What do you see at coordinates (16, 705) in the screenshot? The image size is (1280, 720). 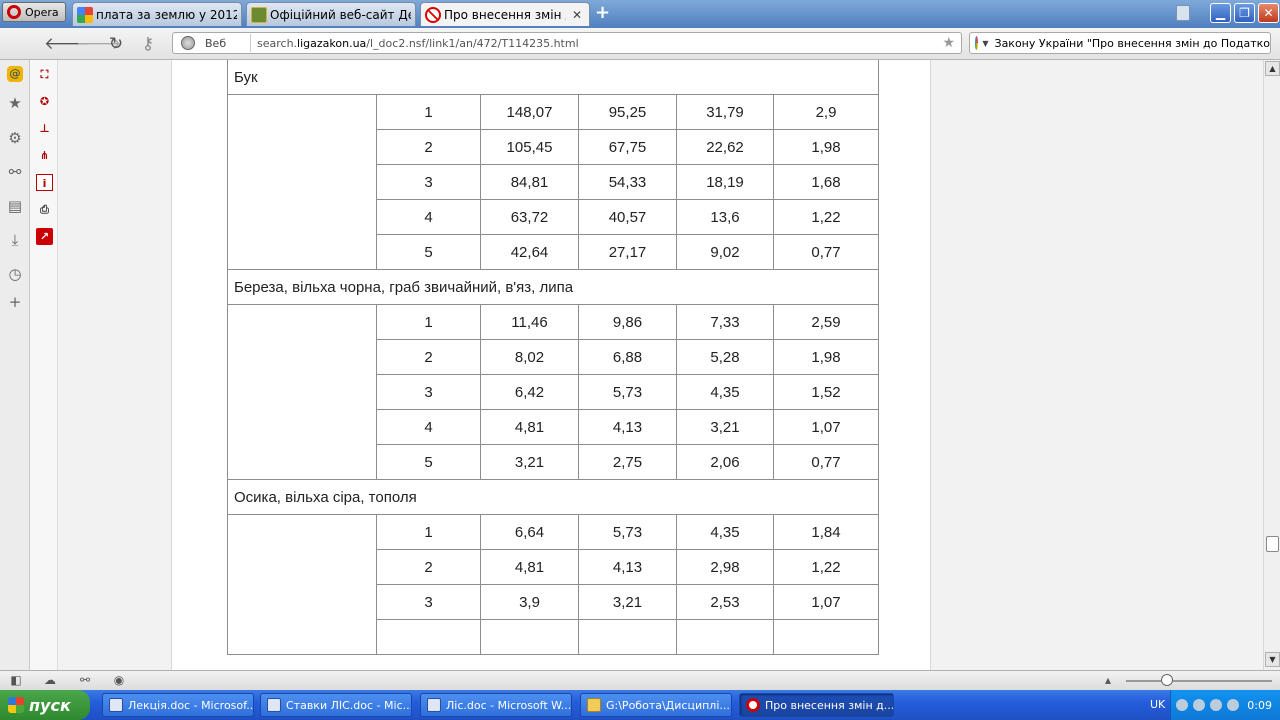 I see `windows-logo-icon` at bounding box center [16, 705].